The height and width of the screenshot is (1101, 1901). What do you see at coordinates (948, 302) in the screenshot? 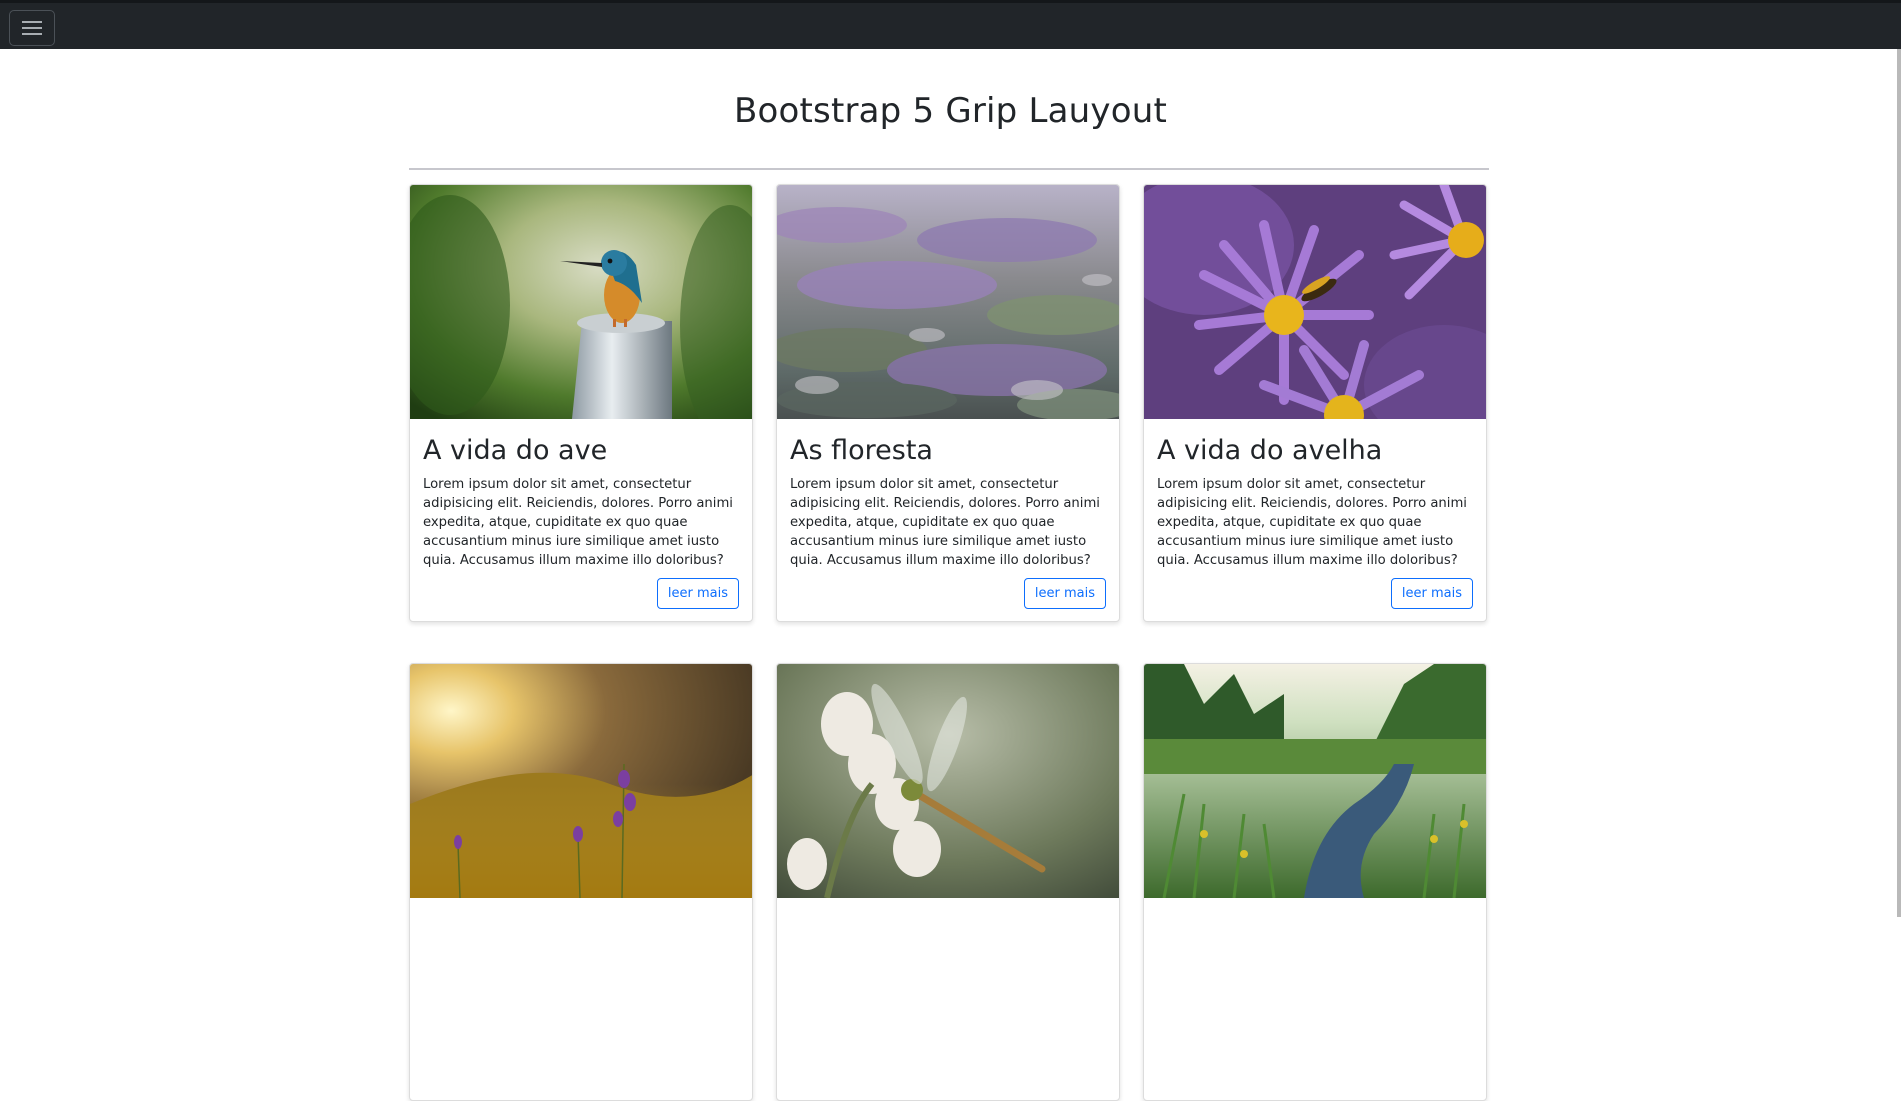
I see `heather-field-photo` at bounding box center [948, 302].